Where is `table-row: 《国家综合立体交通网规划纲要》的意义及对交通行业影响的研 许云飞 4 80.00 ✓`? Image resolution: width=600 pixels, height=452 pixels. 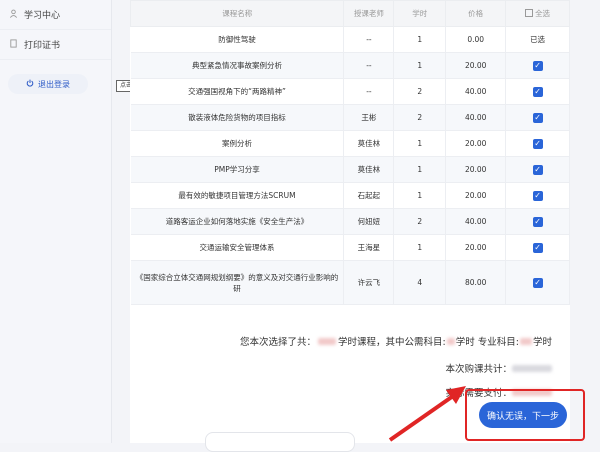
table-row: 《国家综合立体交通网规划纲要》的意义及对交通行业影响的研 许云飞 4 80.00 ✓ is located at coordinates (350, 282).